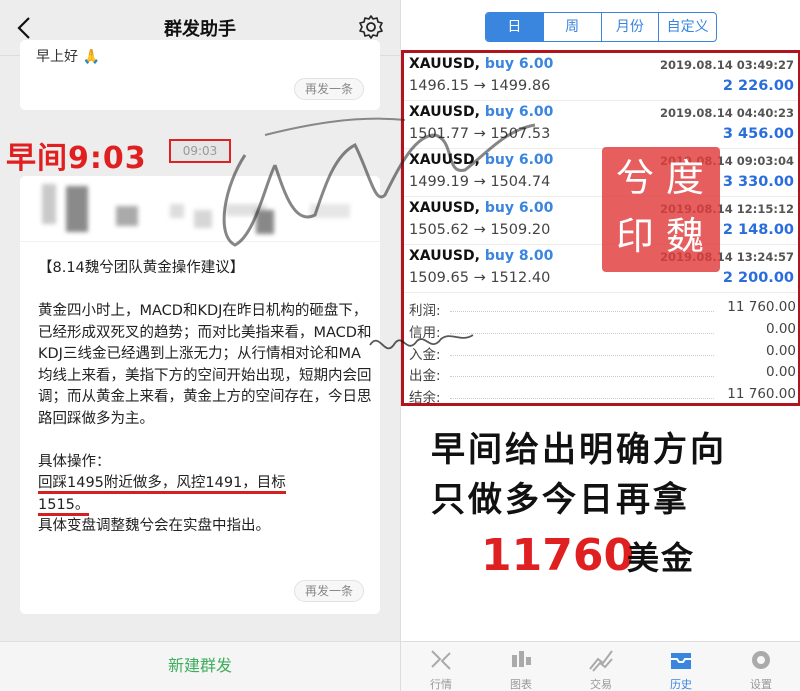 The width and height of the screenshot is (800, 691). What do you see at coordinates (573, 27) in the screenshot?
I see `tab-week: 周` at bounding box center [573, 27].